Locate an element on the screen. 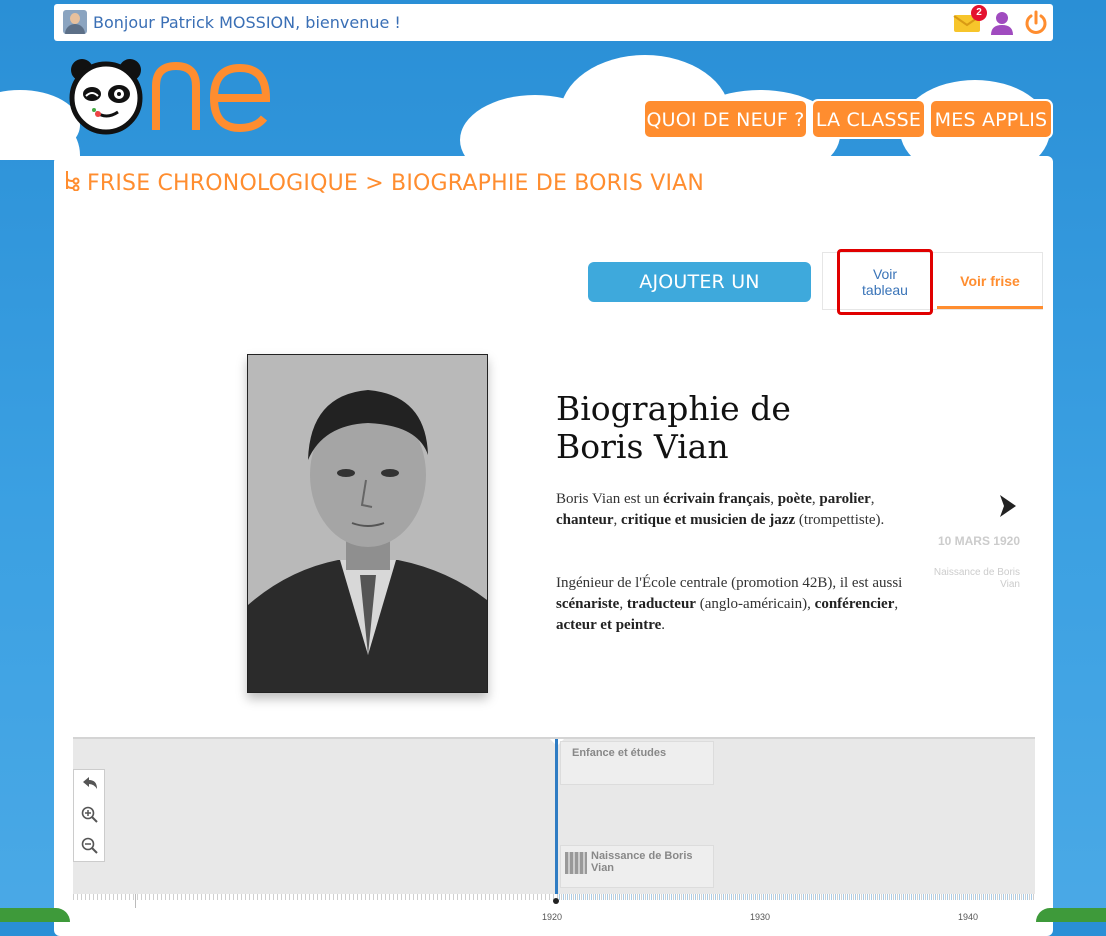 The height and width of the screenshot is (936, 1106). power-logout-icon is located at coordinates (1036, 23).